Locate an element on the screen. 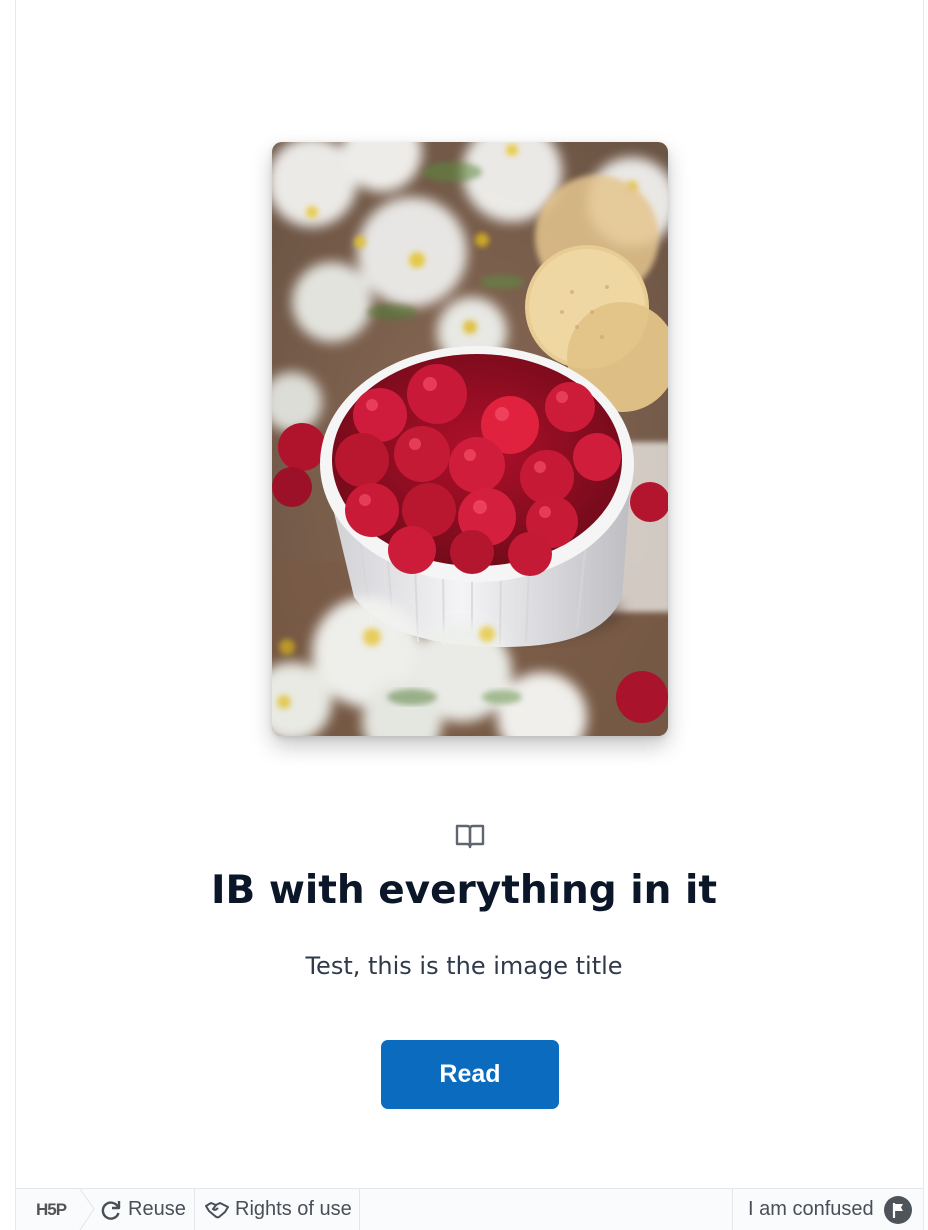 This screenshot has width=928, height=1230. book-subtitle: Test, this is the image title is located at coordinates (464, 966).